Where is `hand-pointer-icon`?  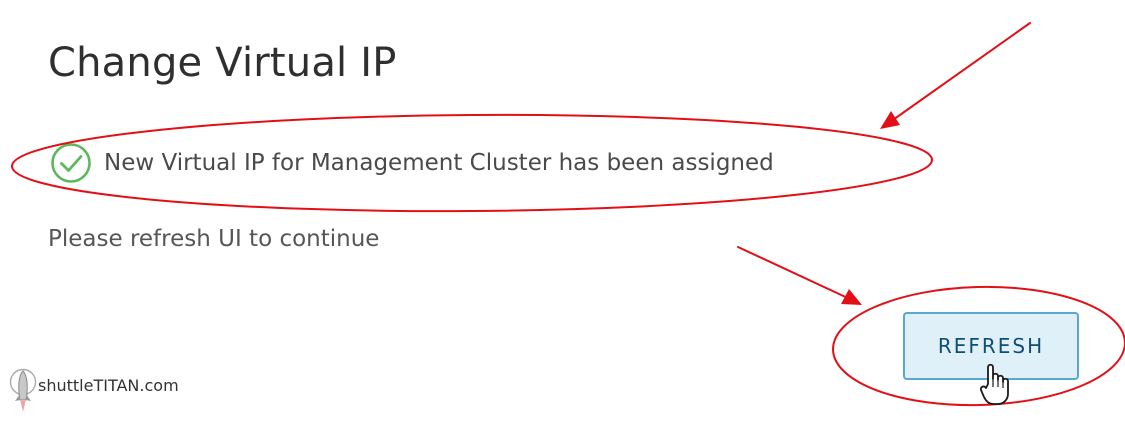 hand-pointer-icon is located at coordinates (994, 384).